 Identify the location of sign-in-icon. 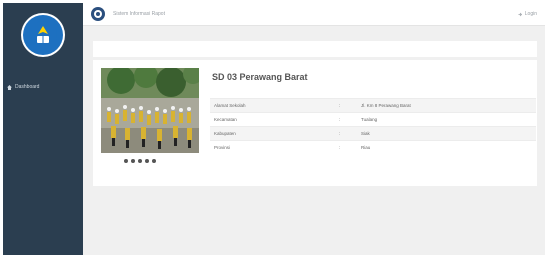
(520, 14).